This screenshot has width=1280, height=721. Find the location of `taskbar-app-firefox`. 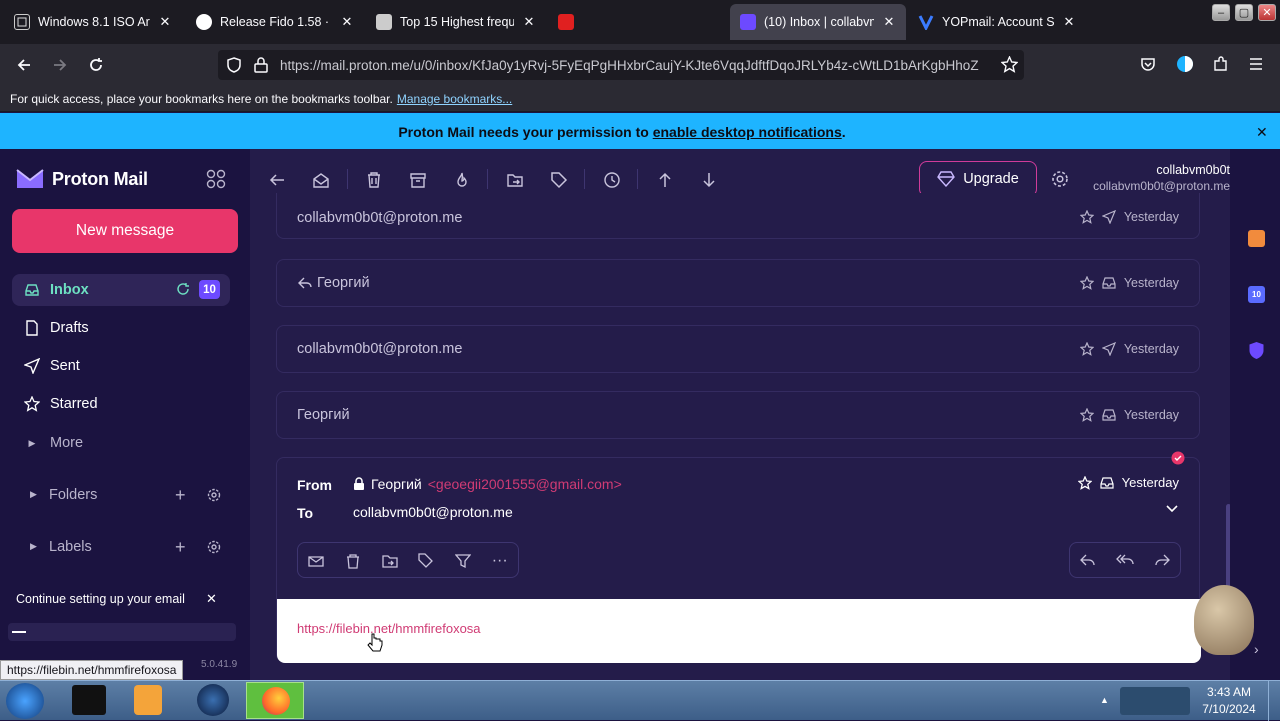

taskbar-app-firefox is located at coordinates (275, 700).